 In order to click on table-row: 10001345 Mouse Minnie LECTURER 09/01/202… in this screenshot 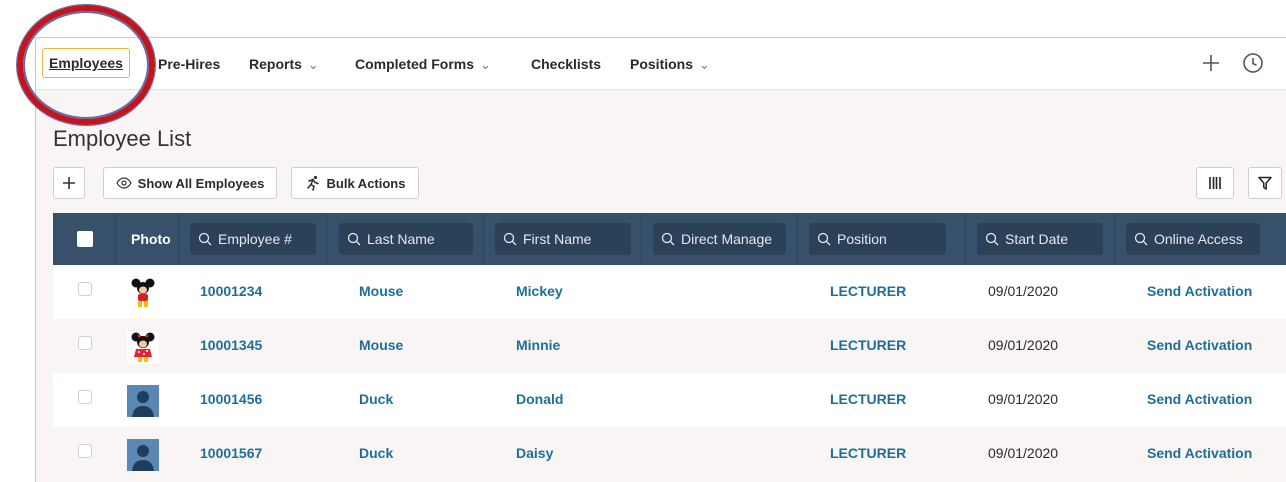, I will do `click(669, 346)`.